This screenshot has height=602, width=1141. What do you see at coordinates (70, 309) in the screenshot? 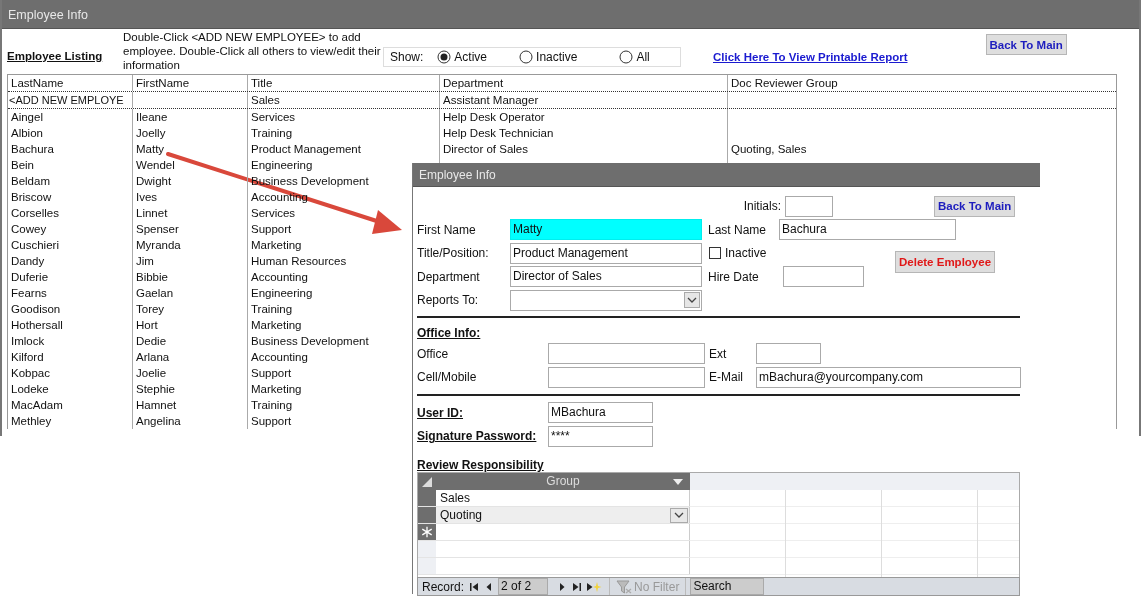
I see `table-cell: Goodison` at bounding box center [70, 309].